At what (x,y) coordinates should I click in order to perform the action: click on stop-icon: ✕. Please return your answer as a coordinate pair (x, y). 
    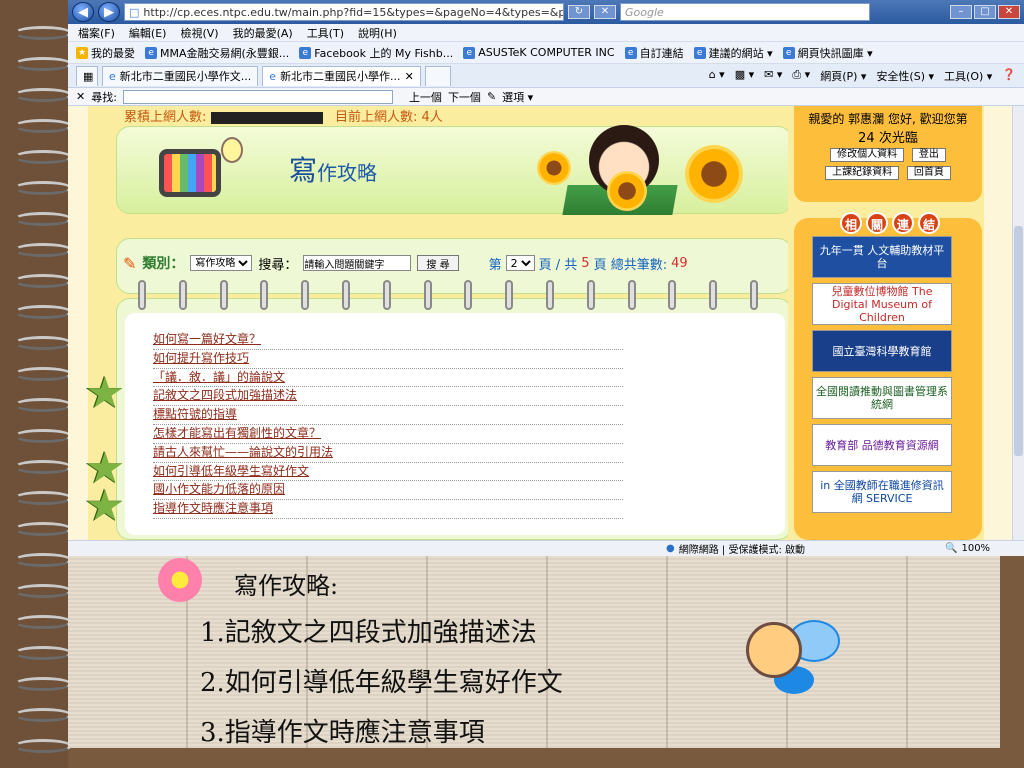
    Looking at the image, I should click on (605, 12).